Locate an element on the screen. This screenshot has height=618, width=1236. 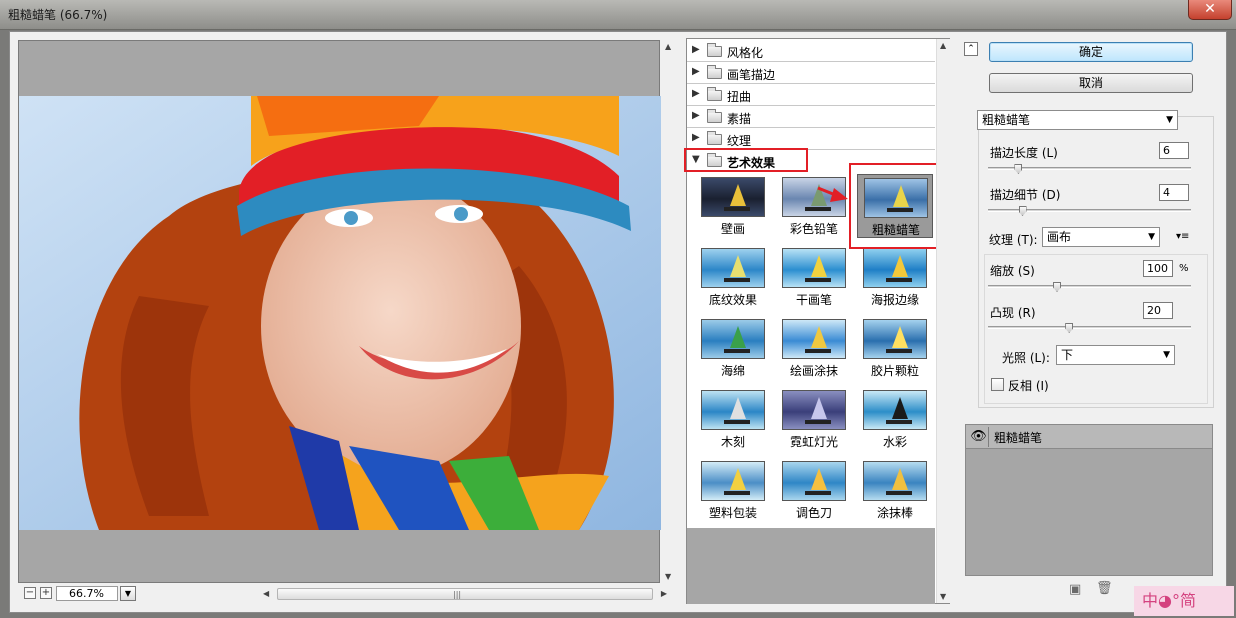
stroke-detail-input: 4 is located at coordinates (1174, 192).